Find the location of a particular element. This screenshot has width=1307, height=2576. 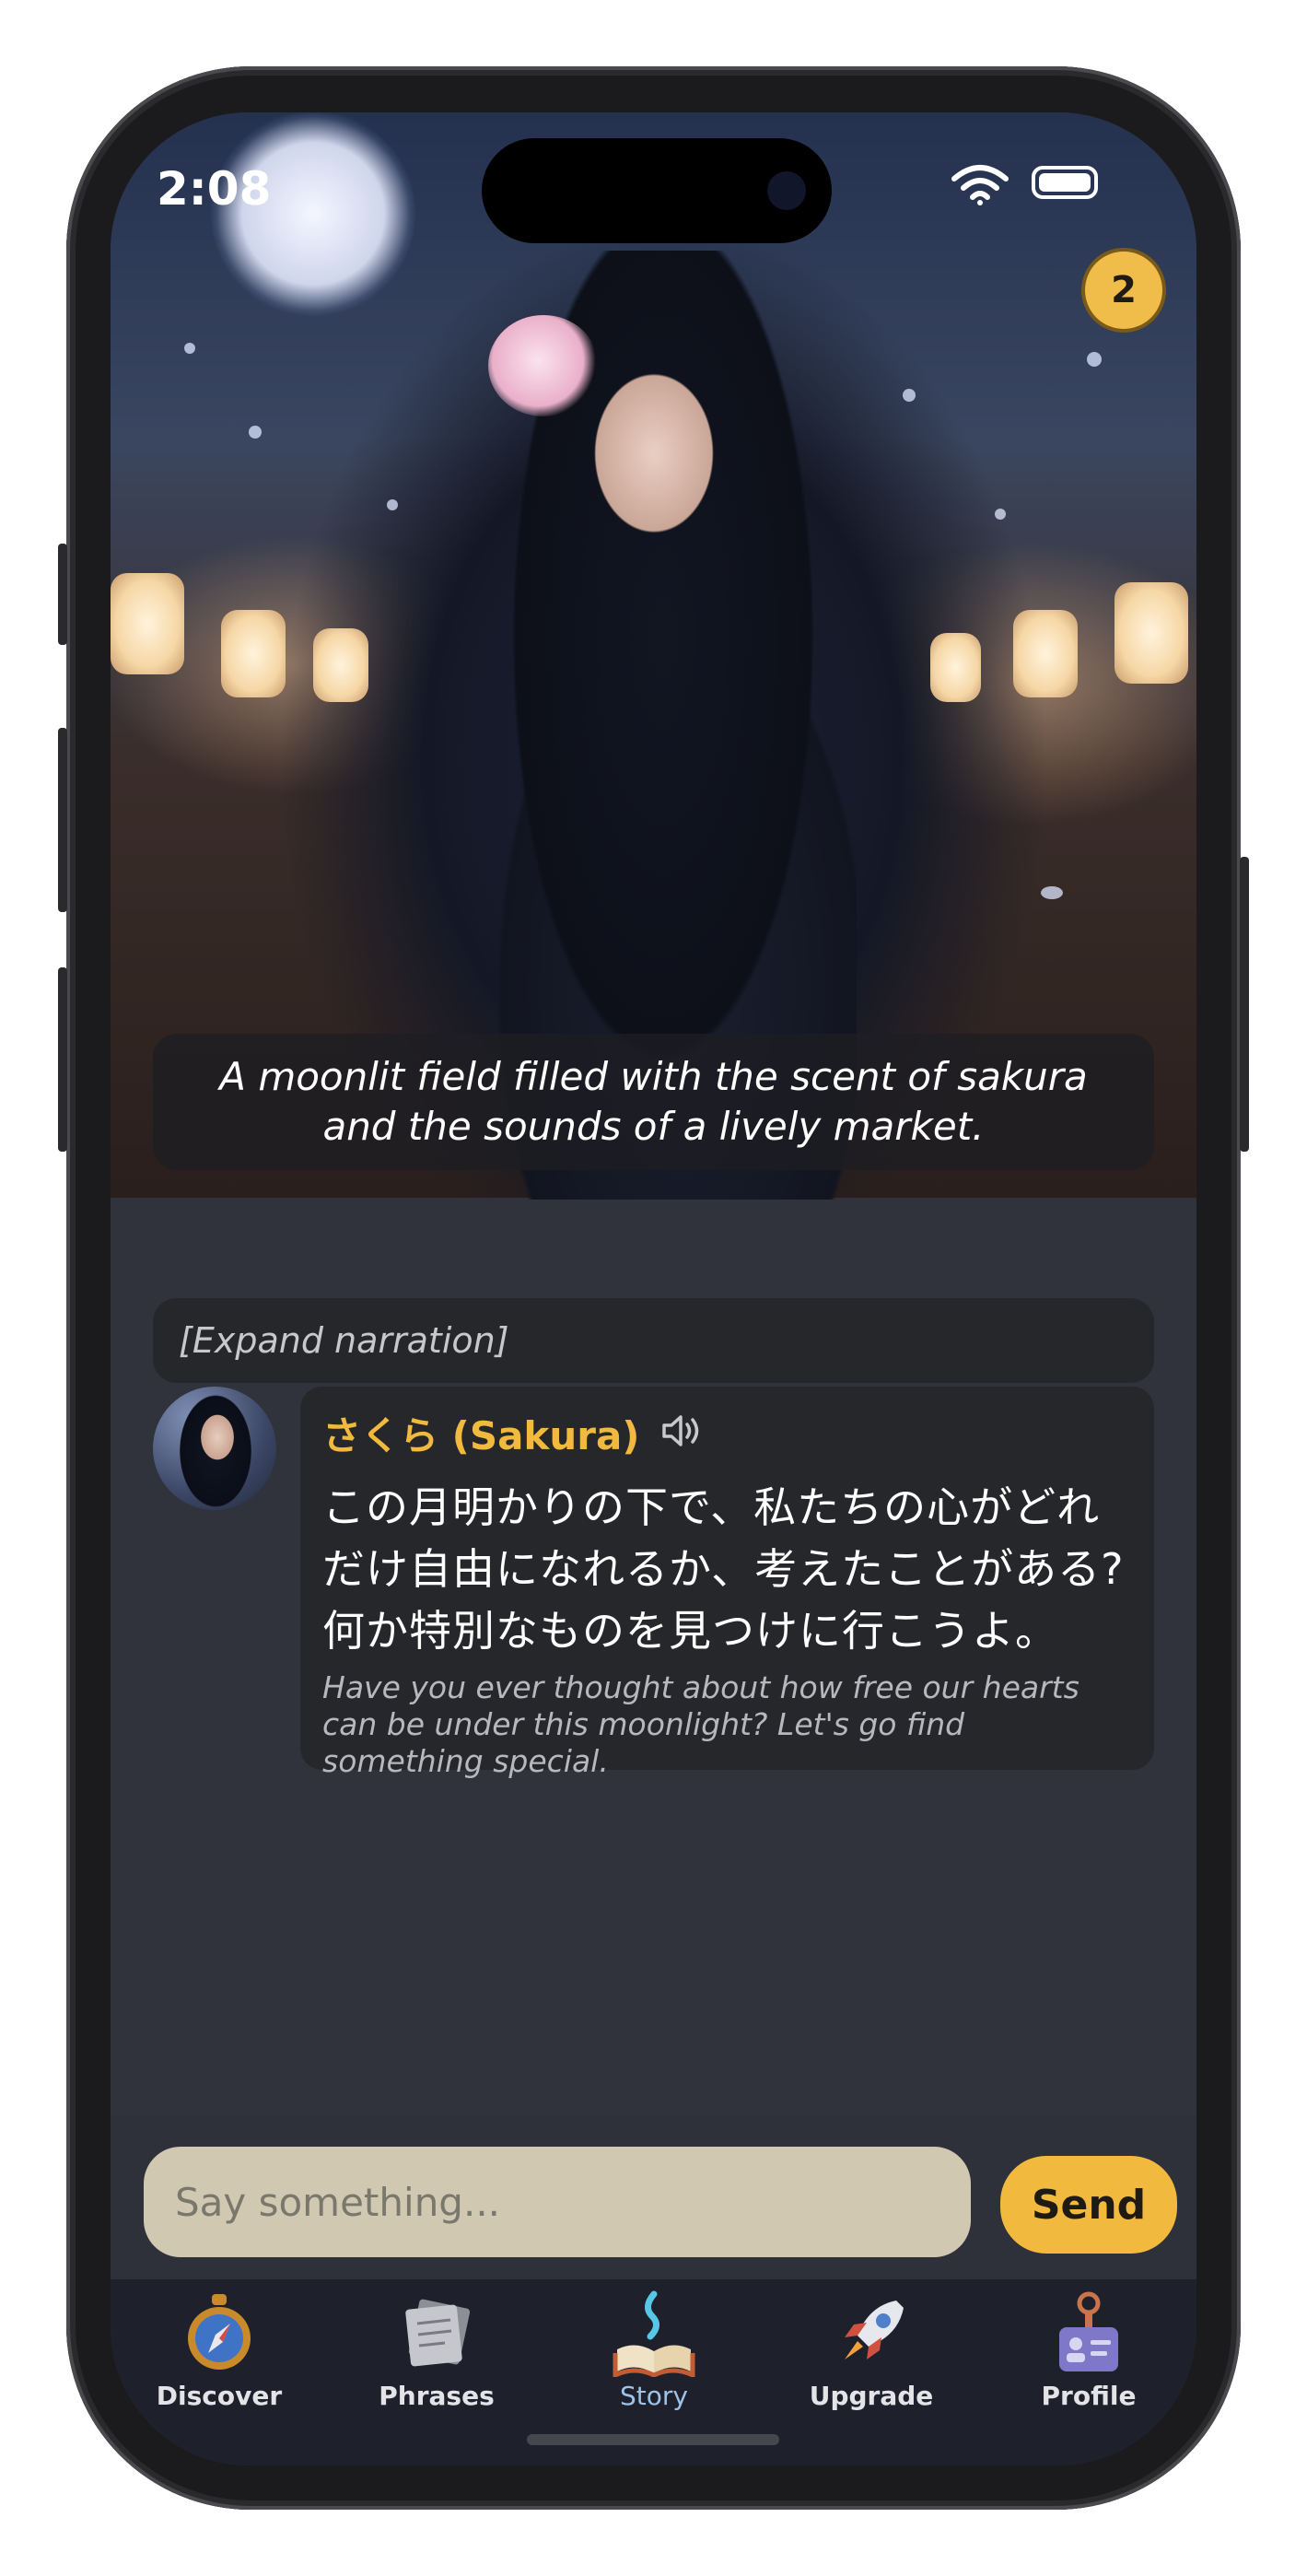

speaker-row: さくら (Sakura) is located at coordinates (727, 1432).